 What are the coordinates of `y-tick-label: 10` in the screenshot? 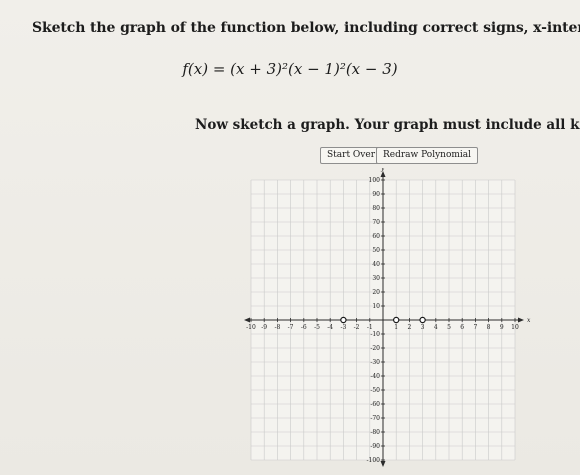 It's located at (376, 306).